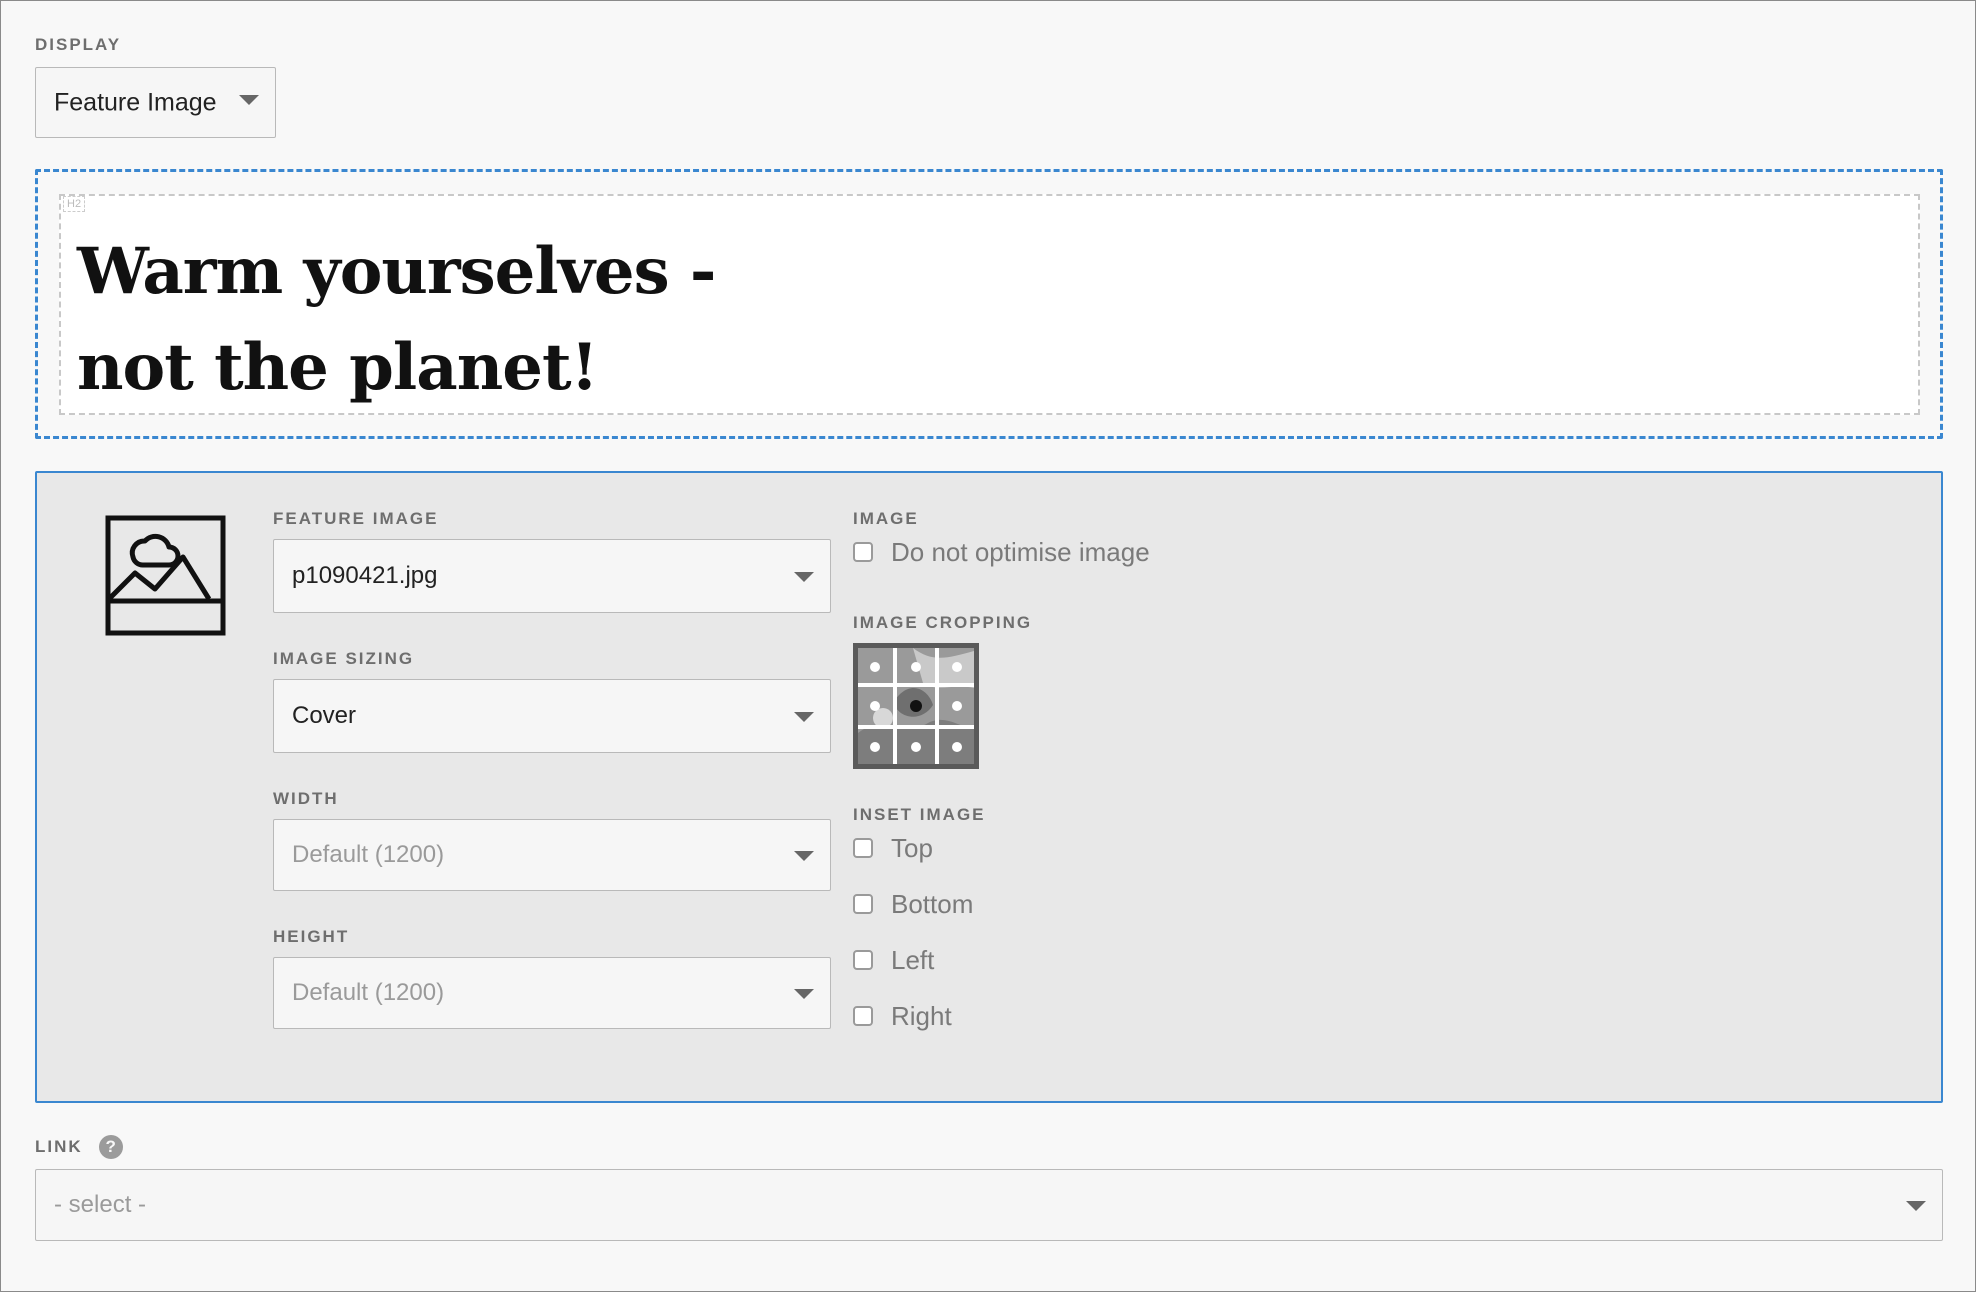 This screenshot has height=1292, width=1976. I want to click on inset-right-checkbox, so click(863, 1016).